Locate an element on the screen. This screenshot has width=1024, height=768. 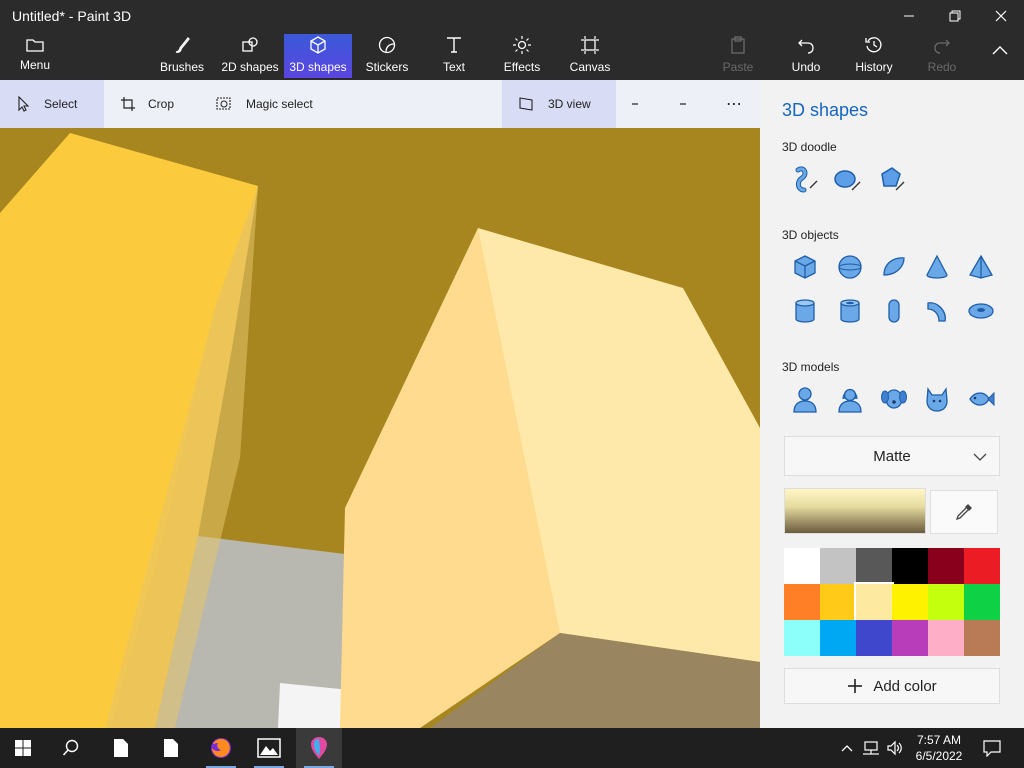
cube-shape-icon is located at coordinates (805, 267).